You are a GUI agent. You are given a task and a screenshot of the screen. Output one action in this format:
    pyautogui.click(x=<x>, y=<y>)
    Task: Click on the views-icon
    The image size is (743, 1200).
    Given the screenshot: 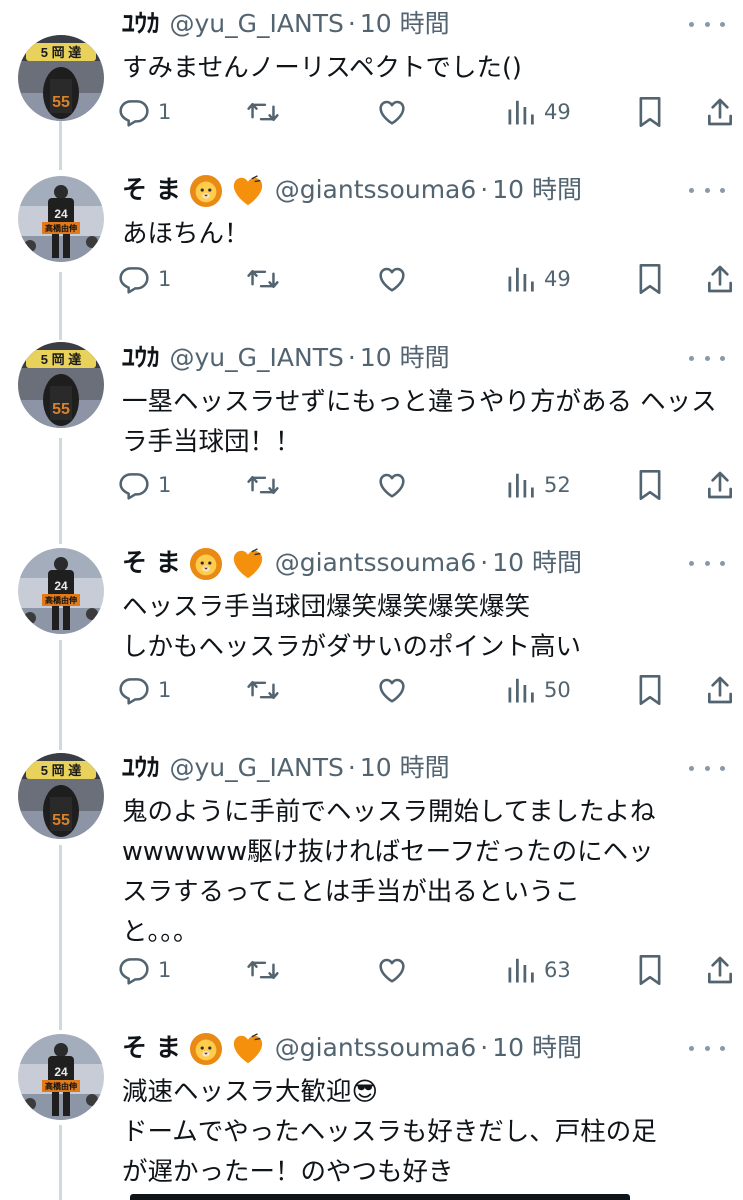 What is the action you would take?
    pyautogui.click(x=521, y=690)
    